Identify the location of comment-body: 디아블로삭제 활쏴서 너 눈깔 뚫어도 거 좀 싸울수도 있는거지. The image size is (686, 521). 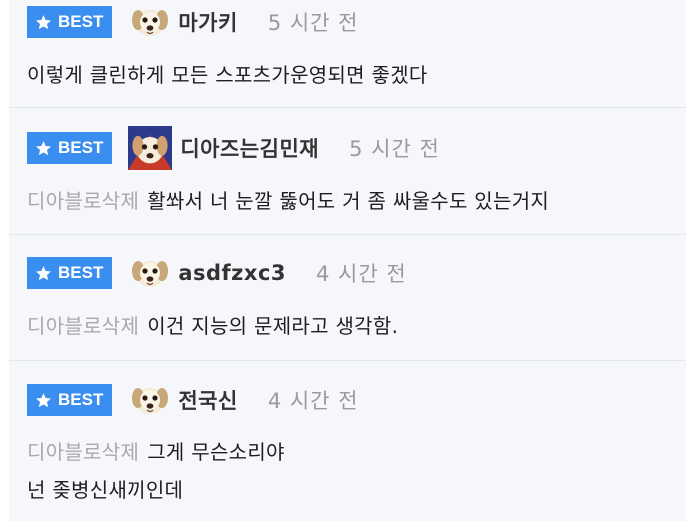
(351, 201).